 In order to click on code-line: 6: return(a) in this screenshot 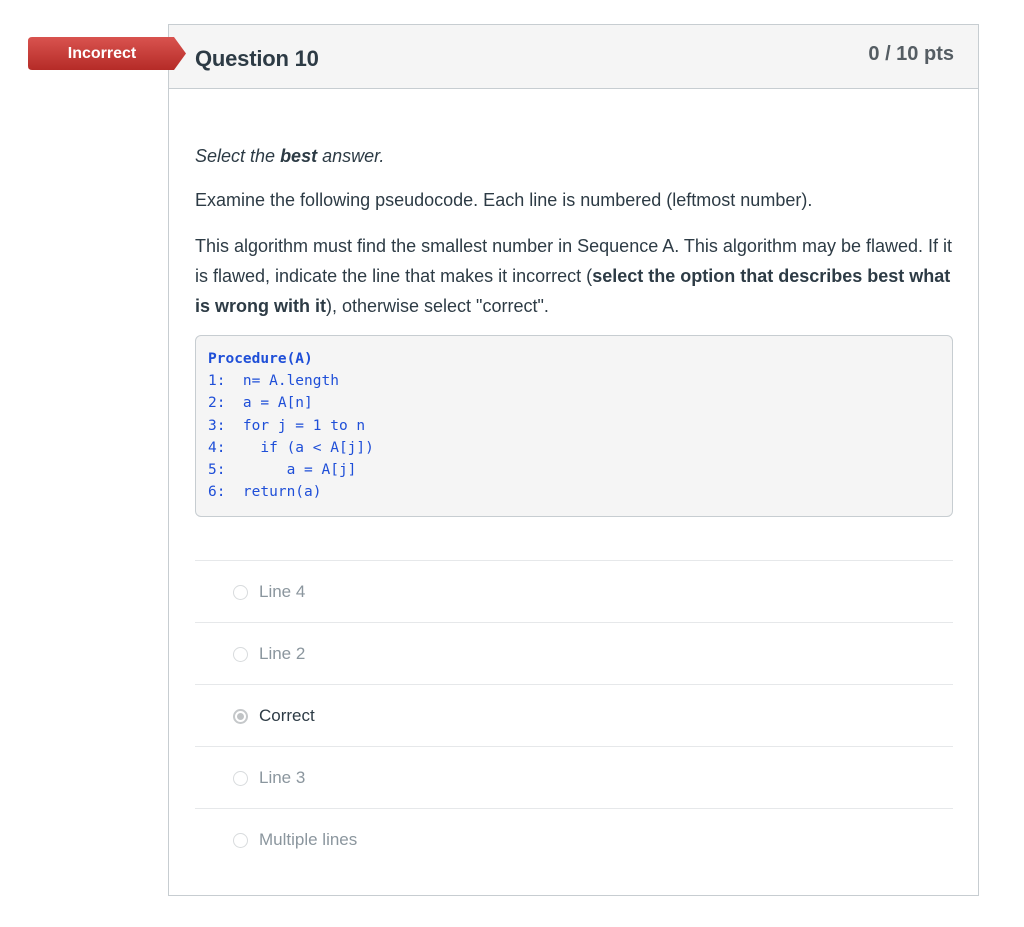, I will do `click(265, 492)`.